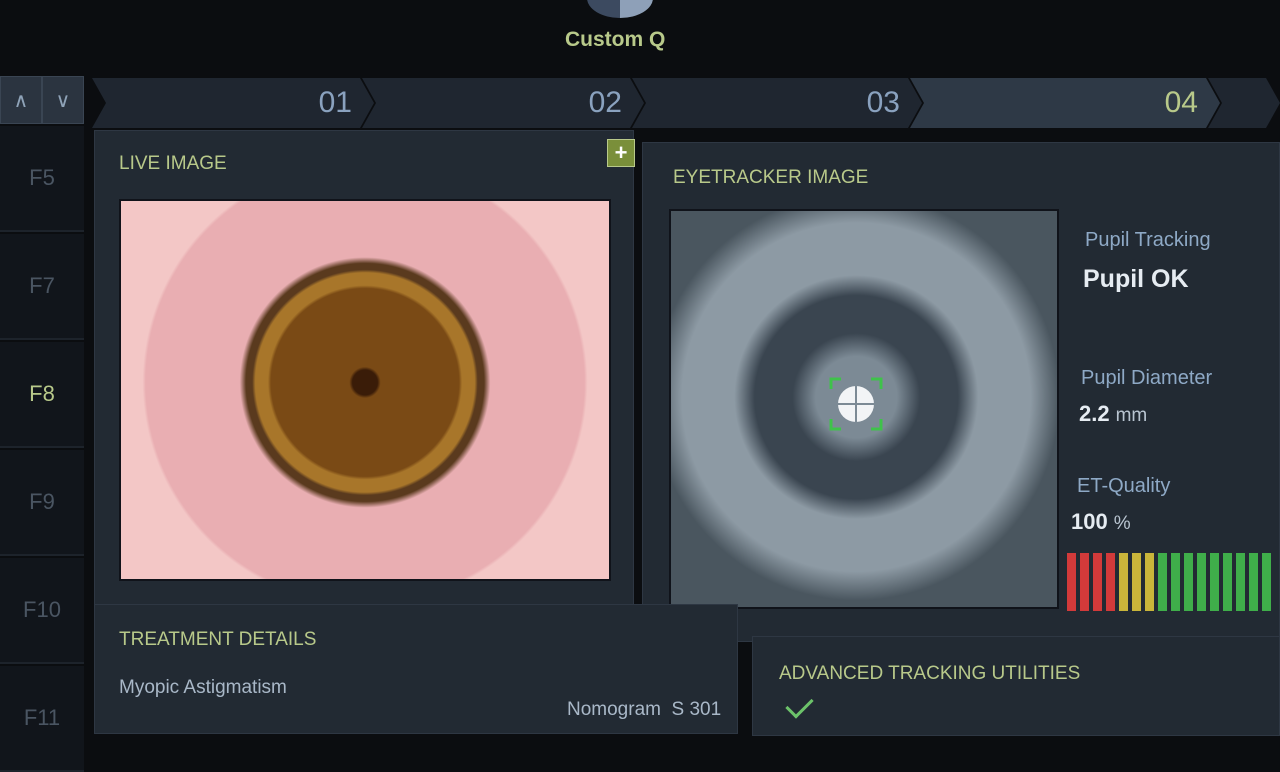  What do you see at coordinates (771, 177) in the screenshot?
I see `eyetracker-title: EYETRACKER IMAGE` at bounding box center [771, 177].